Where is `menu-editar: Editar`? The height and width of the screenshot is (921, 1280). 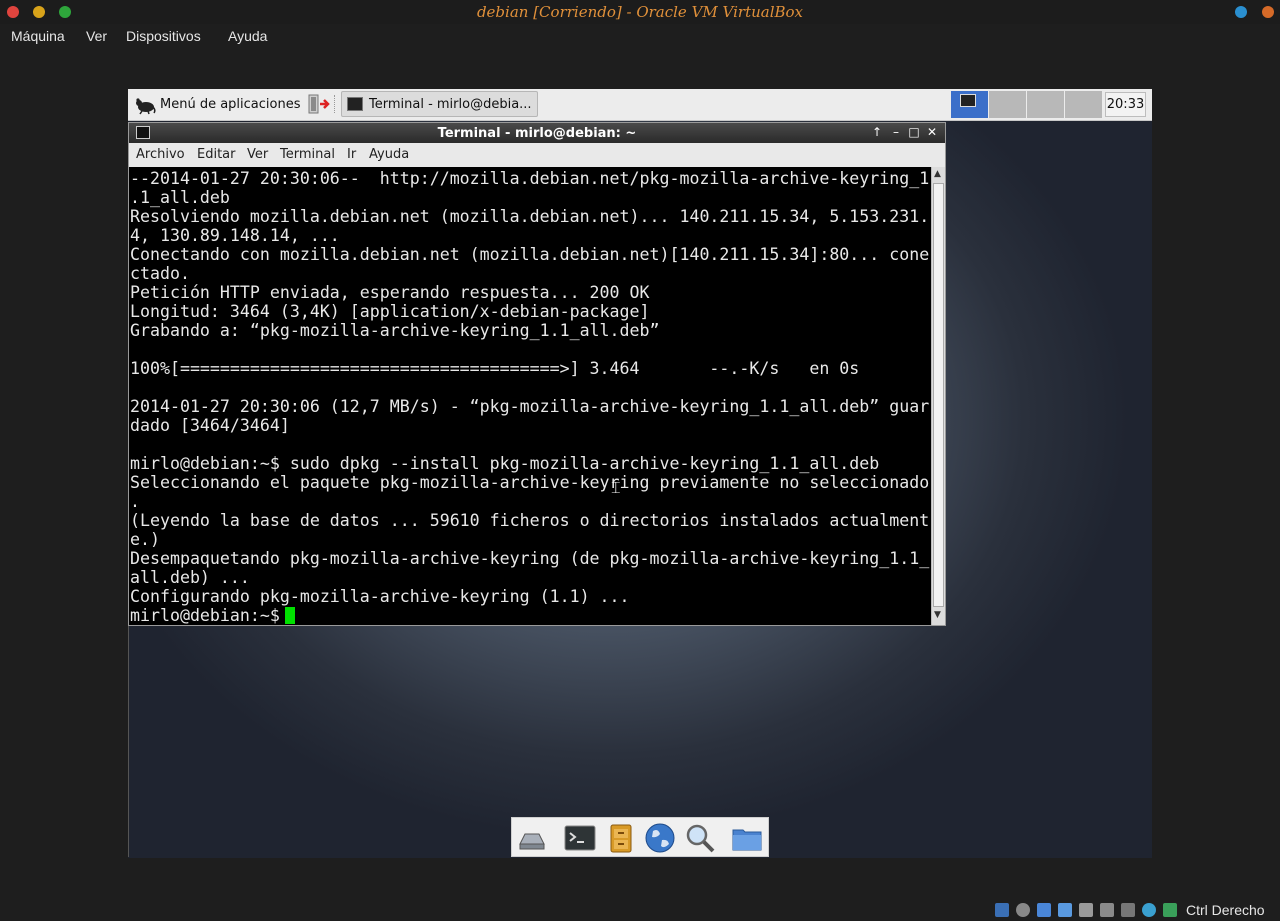
menu-editar: Editar is located at coordinates (216, 154).